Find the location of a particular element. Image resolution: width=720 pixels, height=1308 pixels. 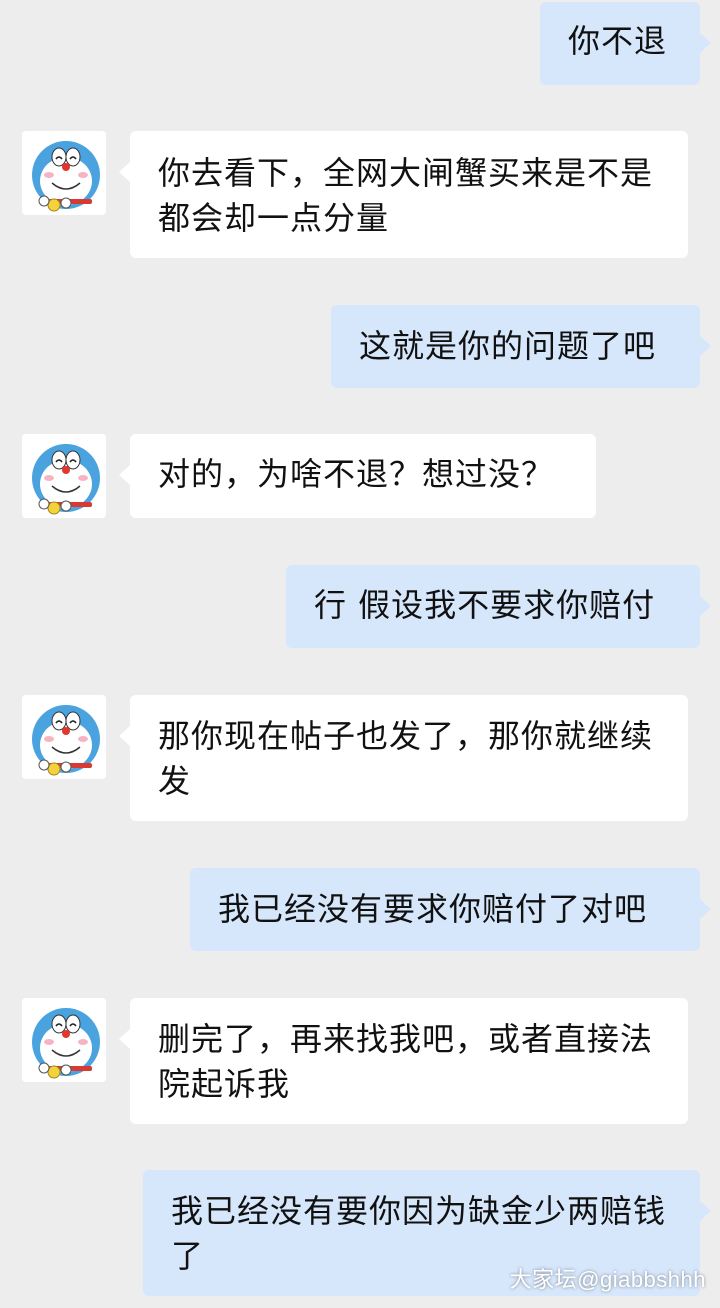

message-text: 这就是你的问题了吧 is located at coordinates (508, 346).